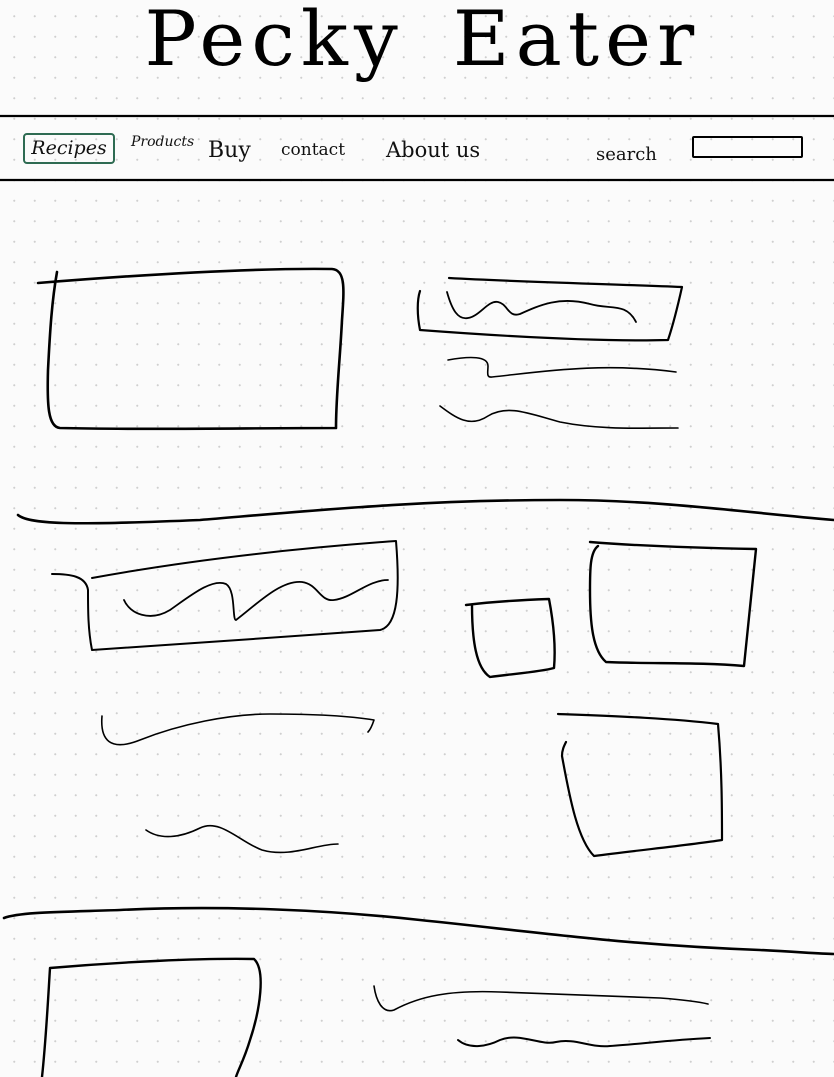 This screenshot has height=1077, width=834. I want to click on hero-heading-box, so click(550, 309).